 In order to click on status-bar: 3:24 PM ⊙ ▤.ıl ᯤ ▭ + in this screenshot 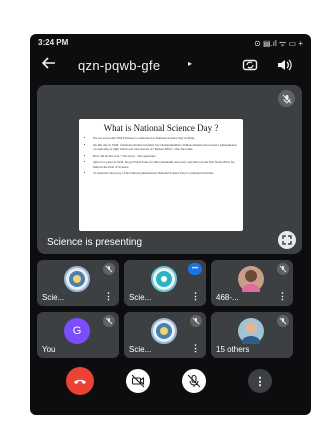, I will do `click(170, 42)`.